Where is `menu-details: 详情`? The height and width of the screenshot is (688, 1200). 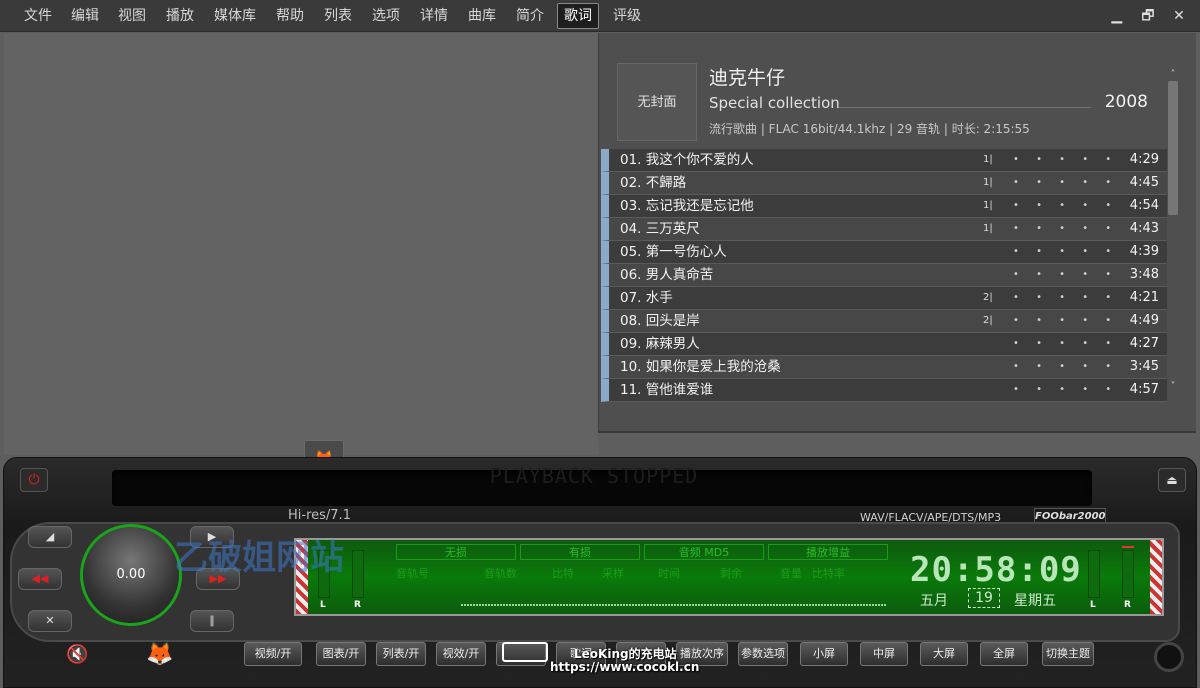
menu-details: 详情 is located at coordinates (434, 16).